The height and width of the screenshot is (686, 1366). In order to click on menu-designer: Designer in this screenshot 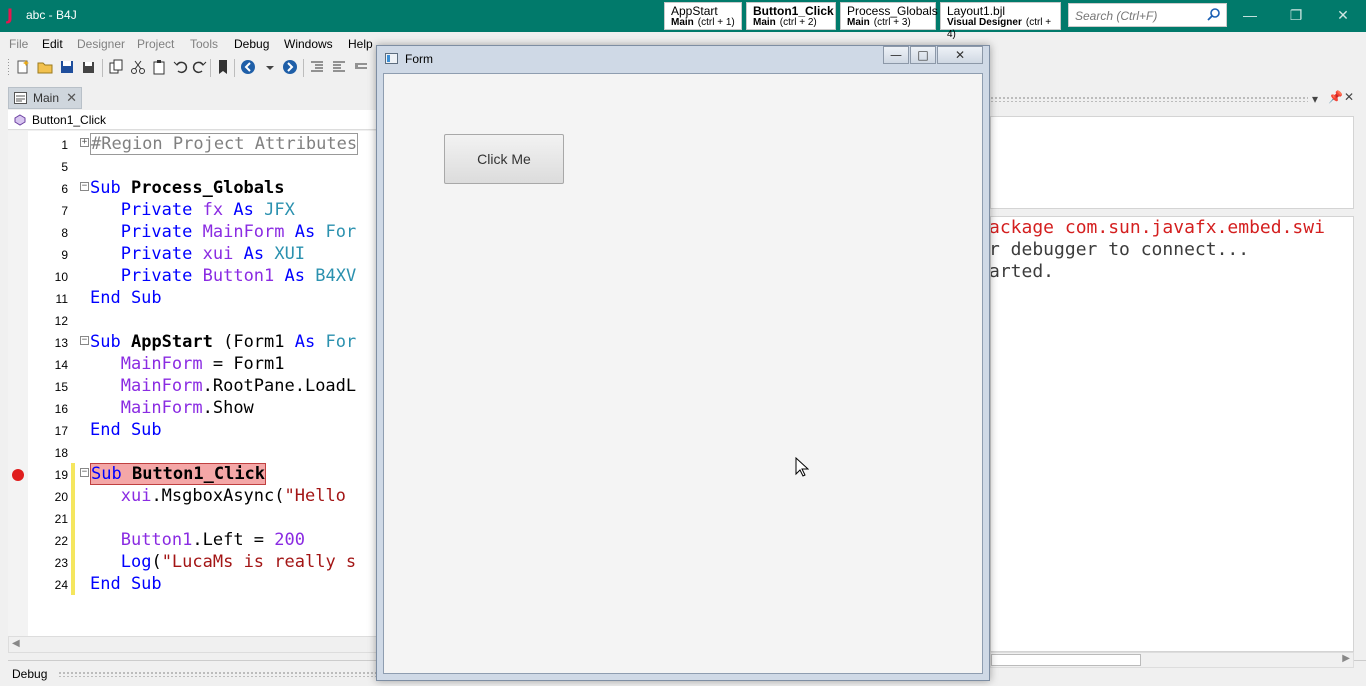, I will do `click(101, 44)`.